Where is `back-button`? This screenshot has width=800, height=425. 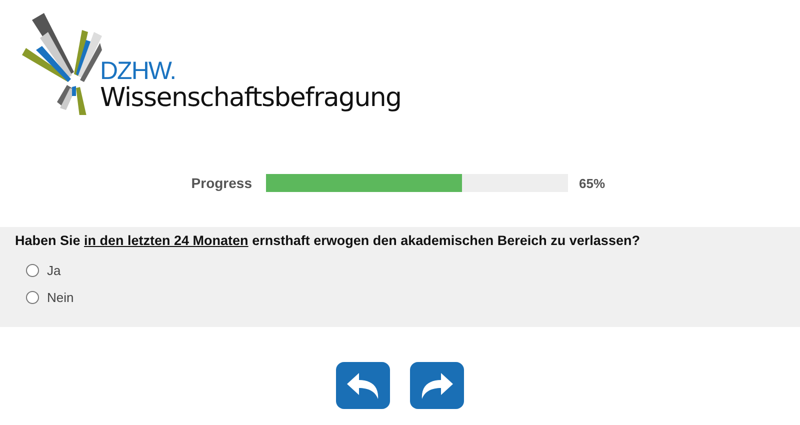
back-button is located at coordinates (363, 385).